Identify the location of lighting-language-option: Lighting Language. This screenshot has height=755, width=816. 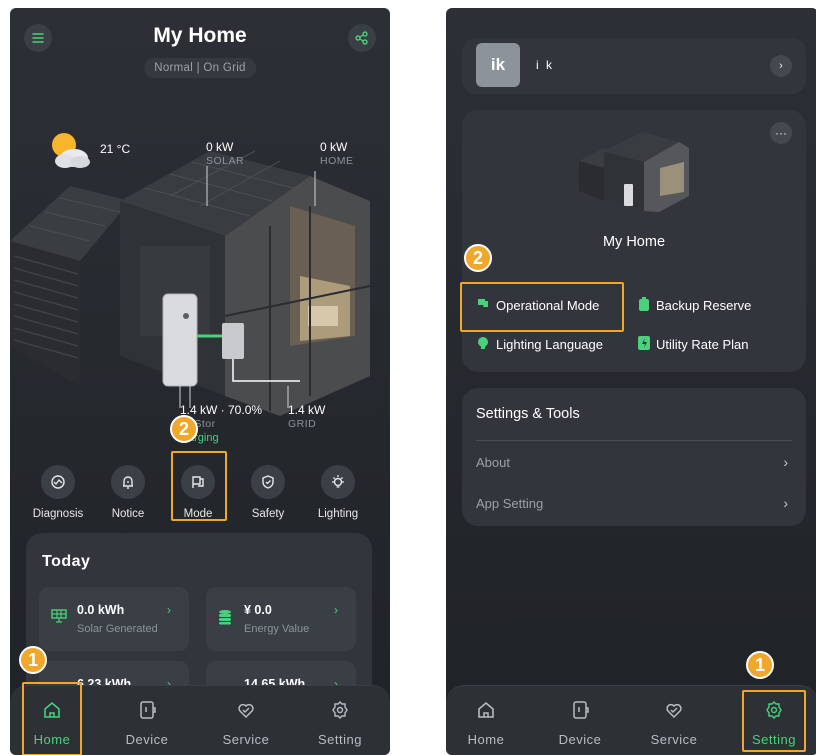
(539, 344).